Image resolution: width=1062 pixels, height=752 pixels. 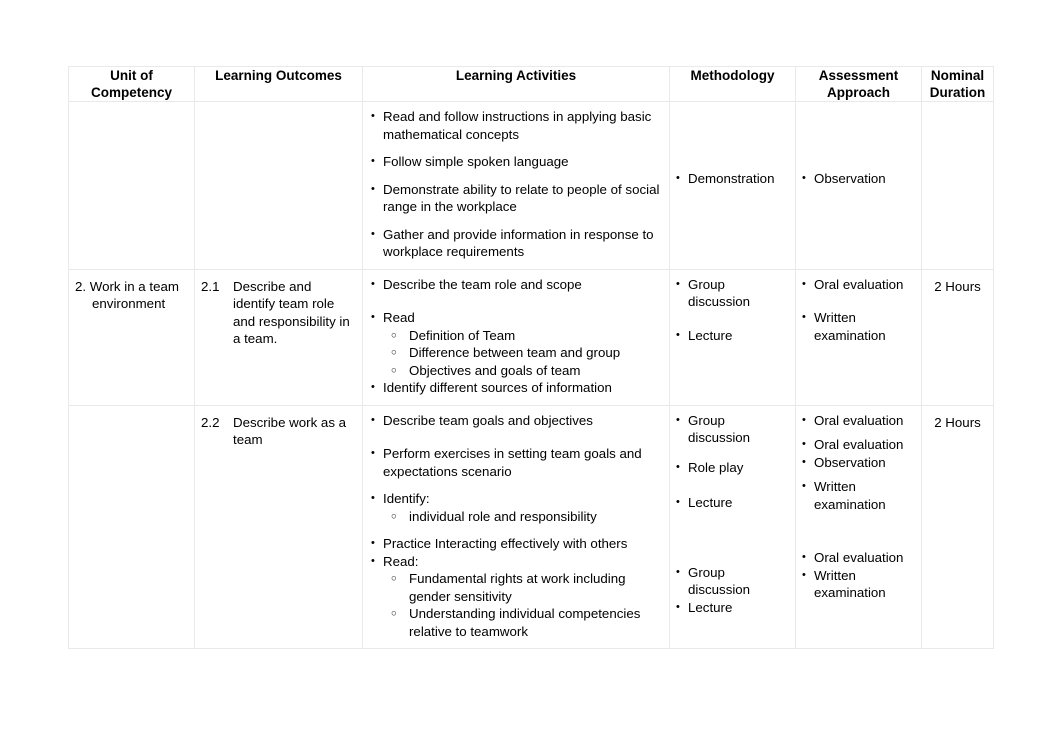 What do you see at coordinates (957, 84) in the screenshot?
I see `column-header-nominal-duration: Nominal Duration` at bounding box center [957, 84].